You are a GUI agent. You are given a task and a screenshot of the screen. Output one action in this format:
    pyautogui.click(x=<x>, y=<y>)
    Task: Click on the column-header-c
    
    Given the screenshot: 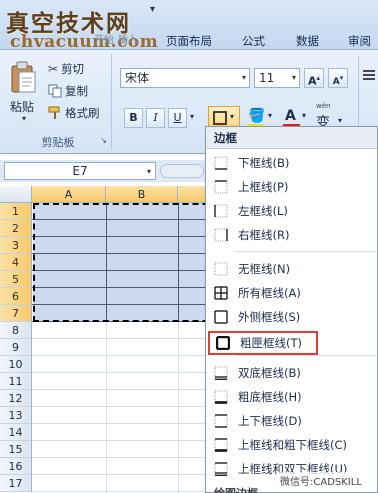 What is the action you would take?
    pyautogui.click(x=192, y=194)
    